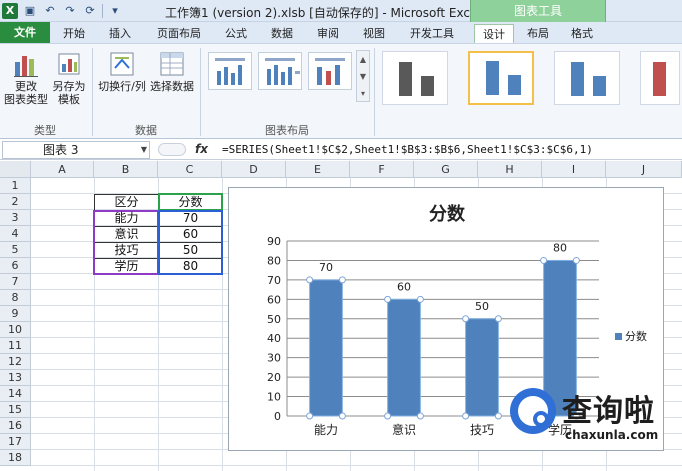  What do you see at coordinates (618, 336) in the screenshot?
I see `legend-swatch` at bounding box center [618, 336].